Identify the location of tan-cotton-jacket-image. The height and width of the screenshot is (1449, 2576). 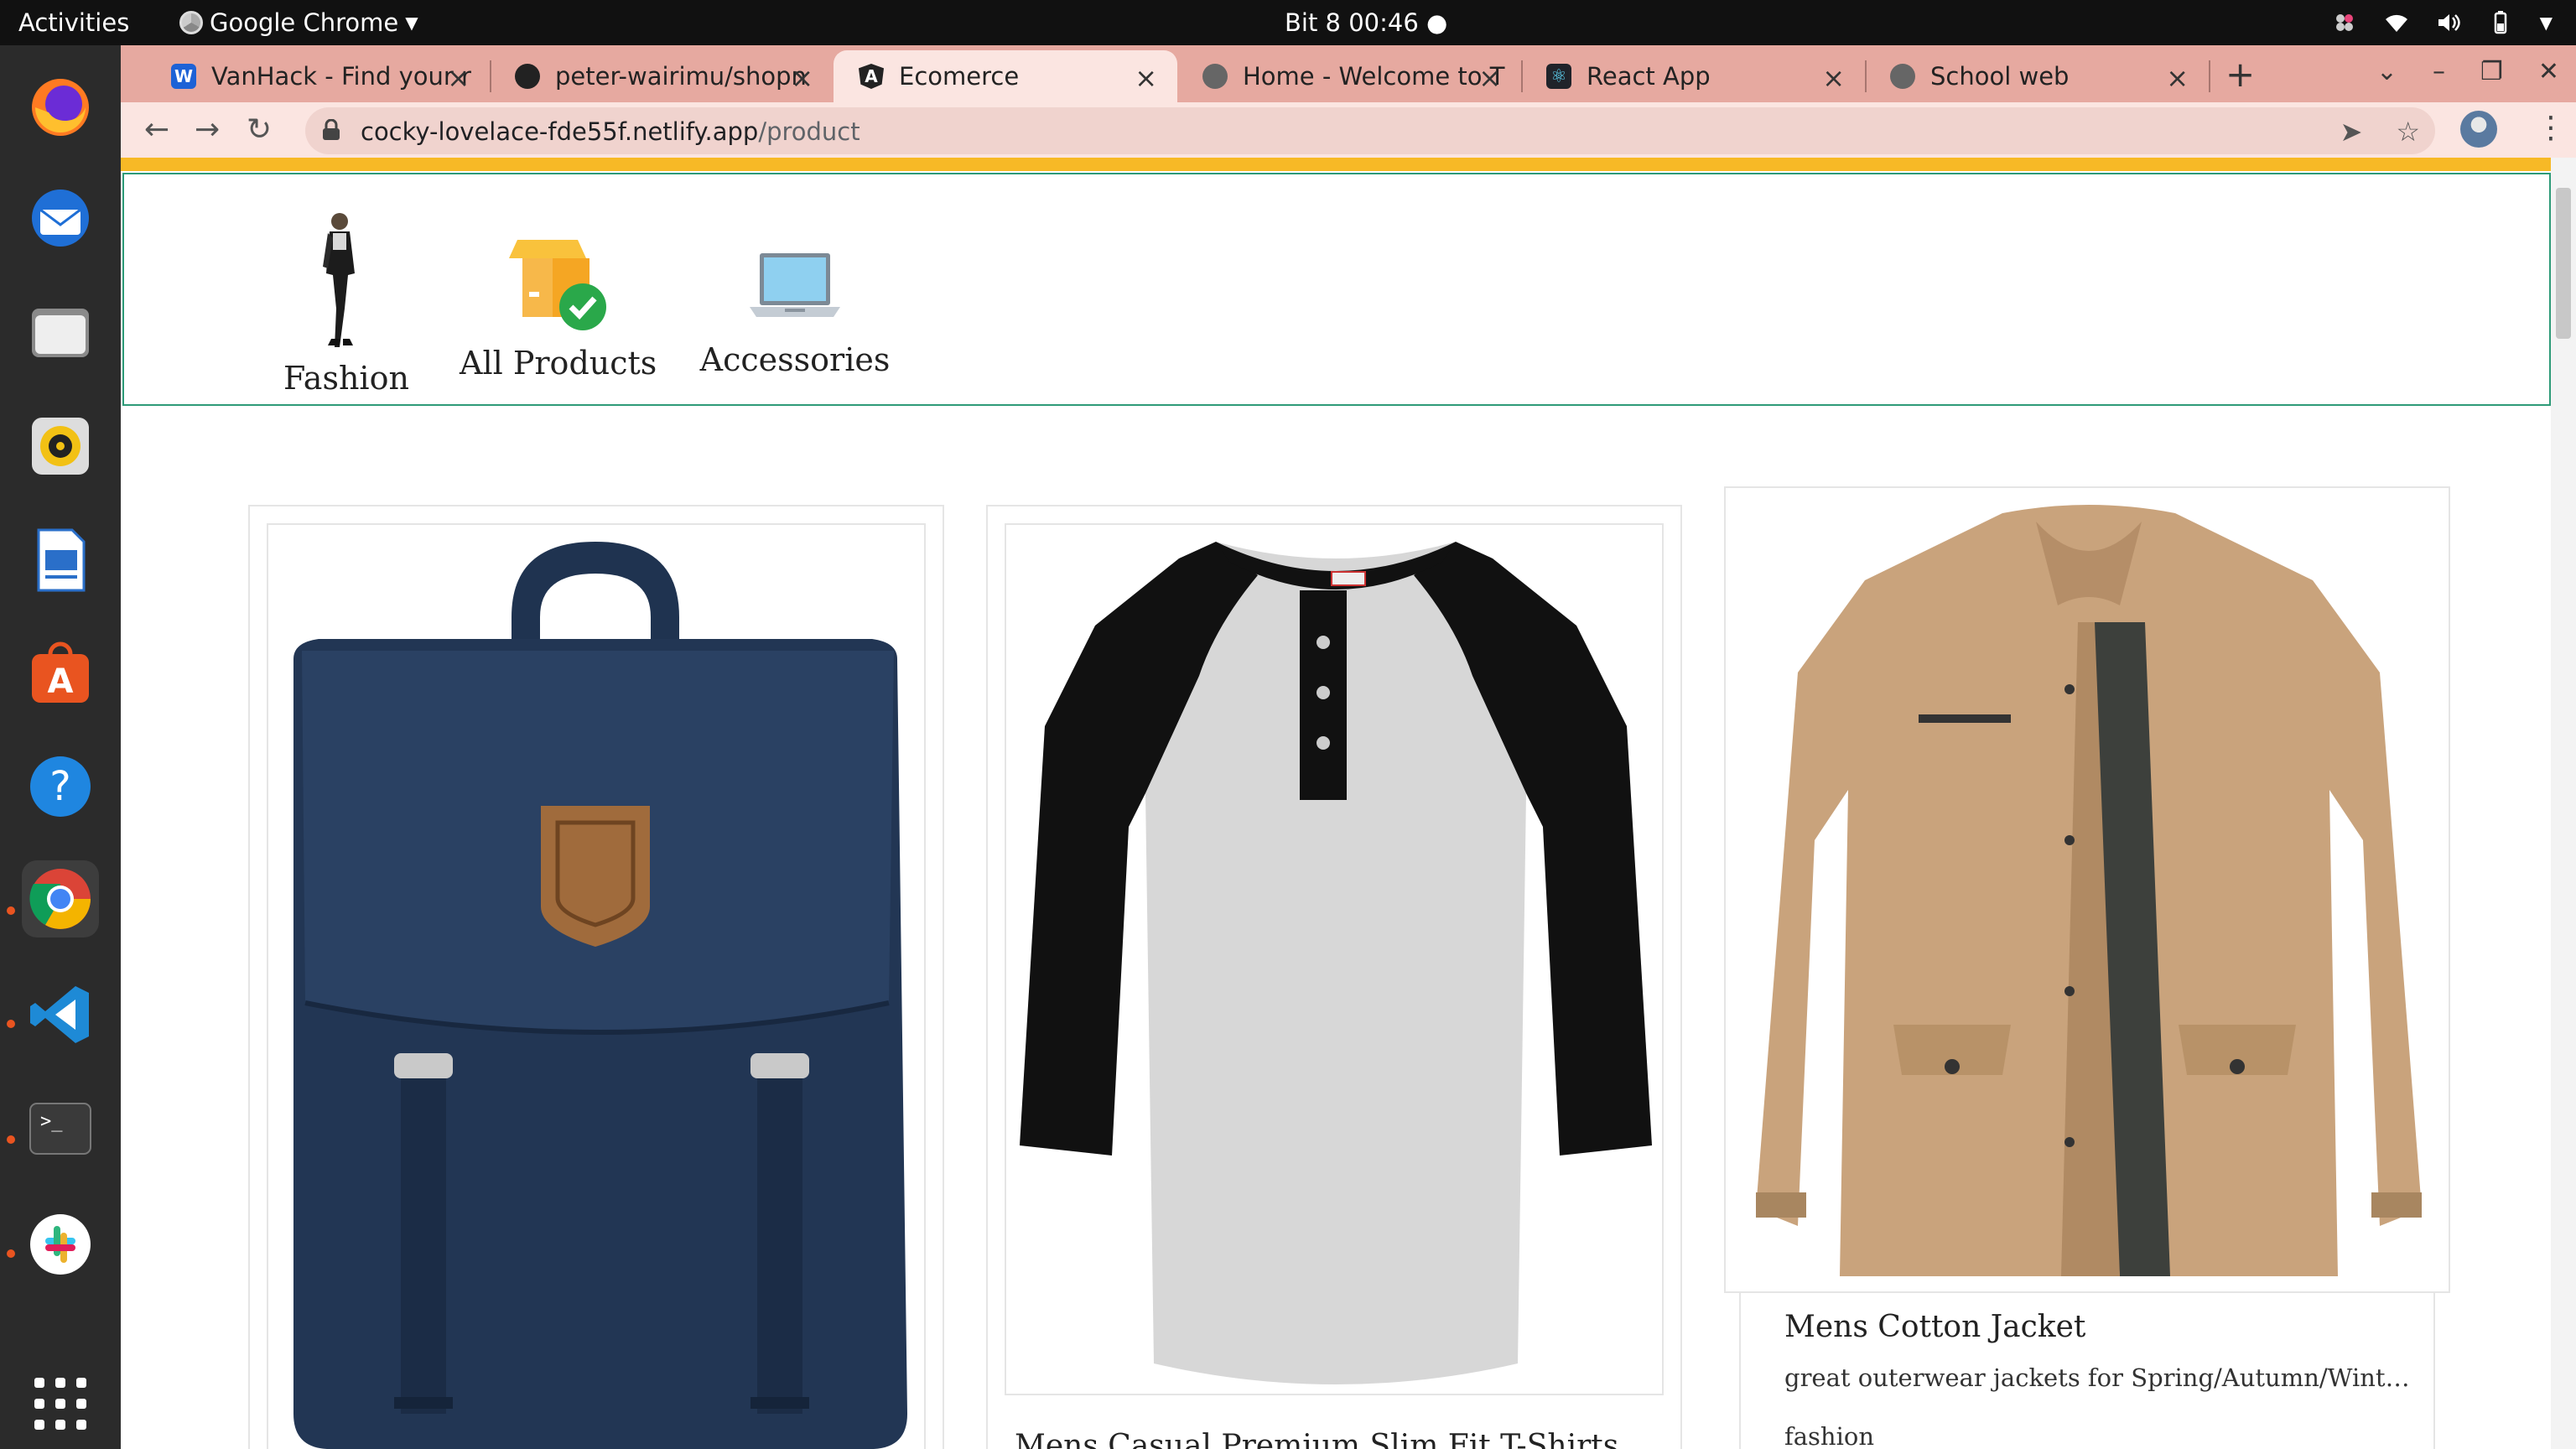
(2089, 890).